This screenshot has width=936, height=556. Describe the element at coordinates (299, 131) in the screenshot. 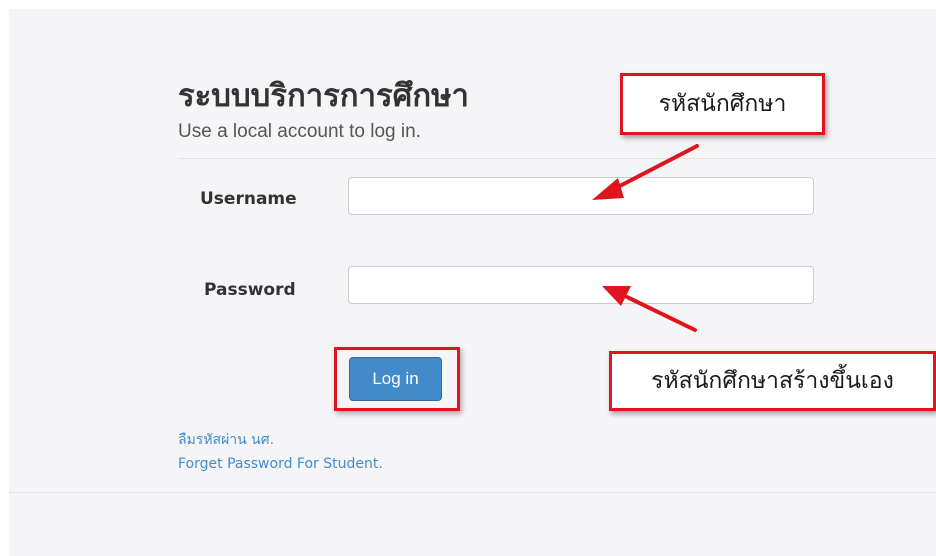

I see `page-subtitle: Use a local account to log in.` at that location.